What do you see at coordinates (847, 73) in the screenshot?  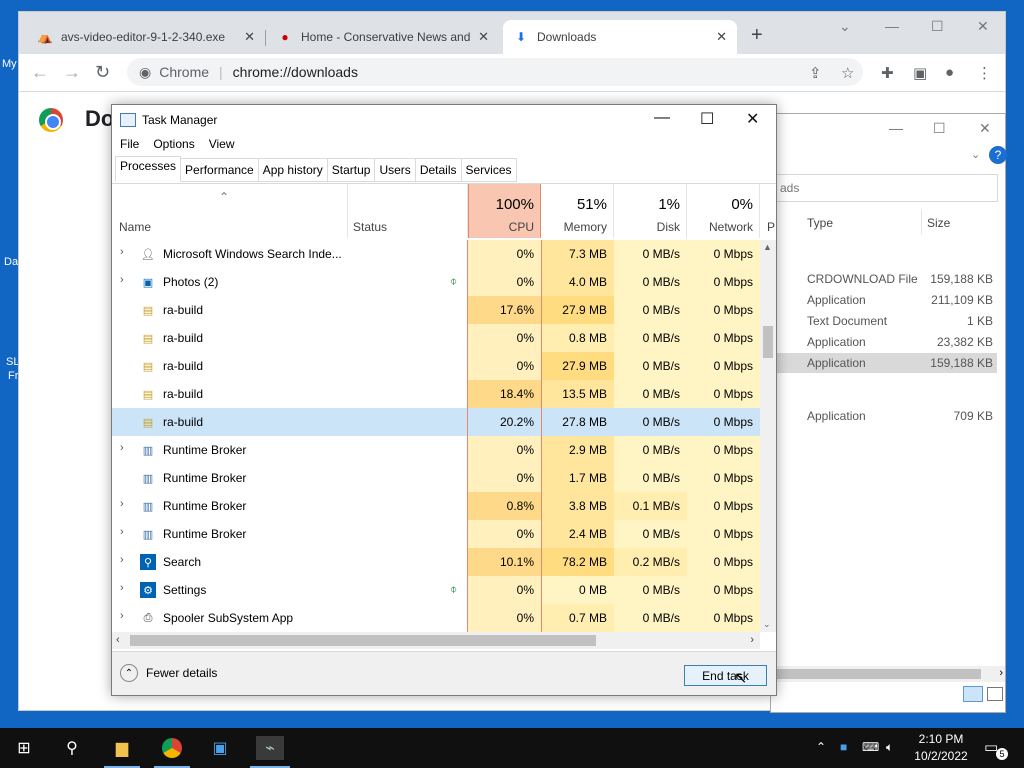 I see `bookmark-star-icon: ☆` at bounding box center [847, 73].